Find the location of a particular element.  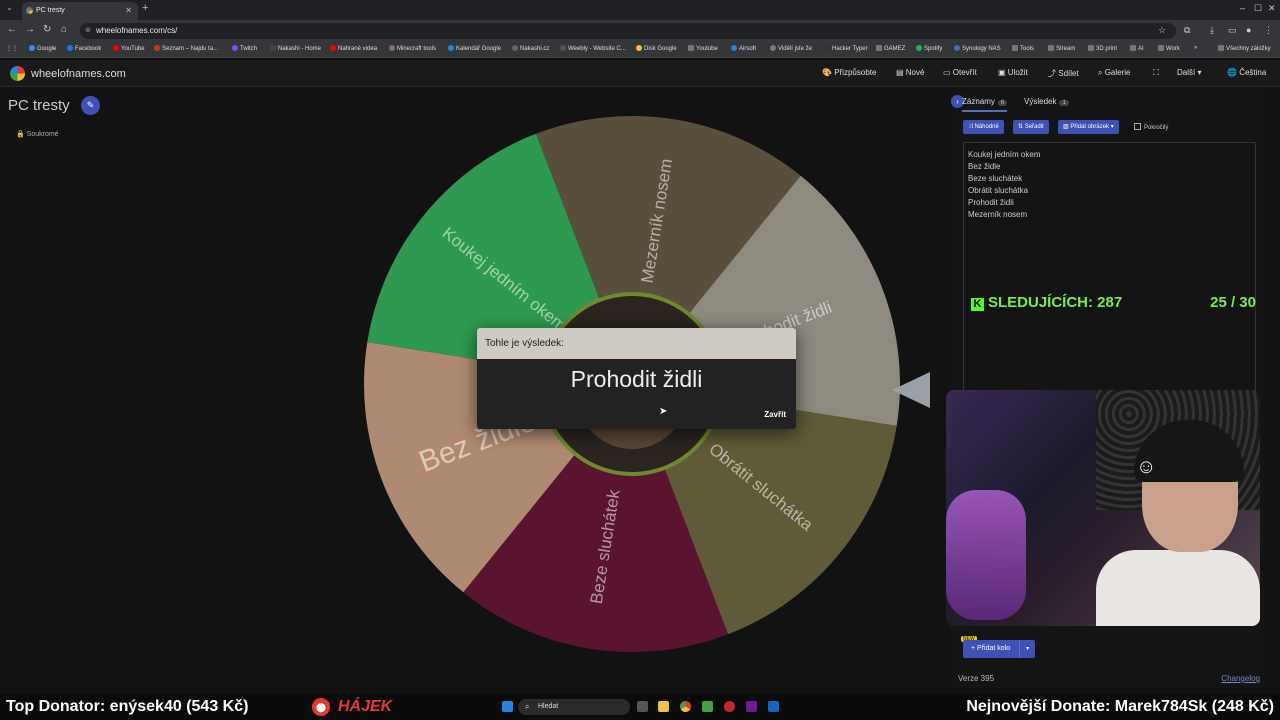

bookmark-google: Google is located at coordinates (42, 48).